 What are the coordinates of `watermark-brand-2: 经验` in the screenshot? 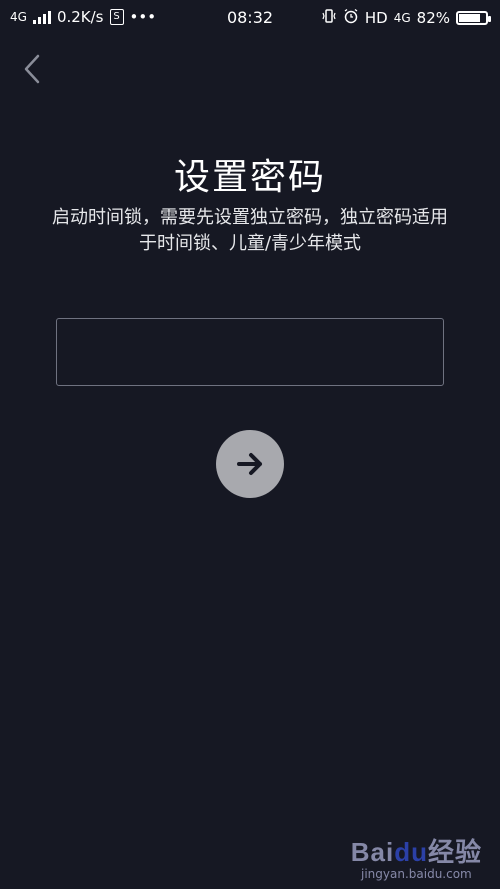 It's located at (454, 852).